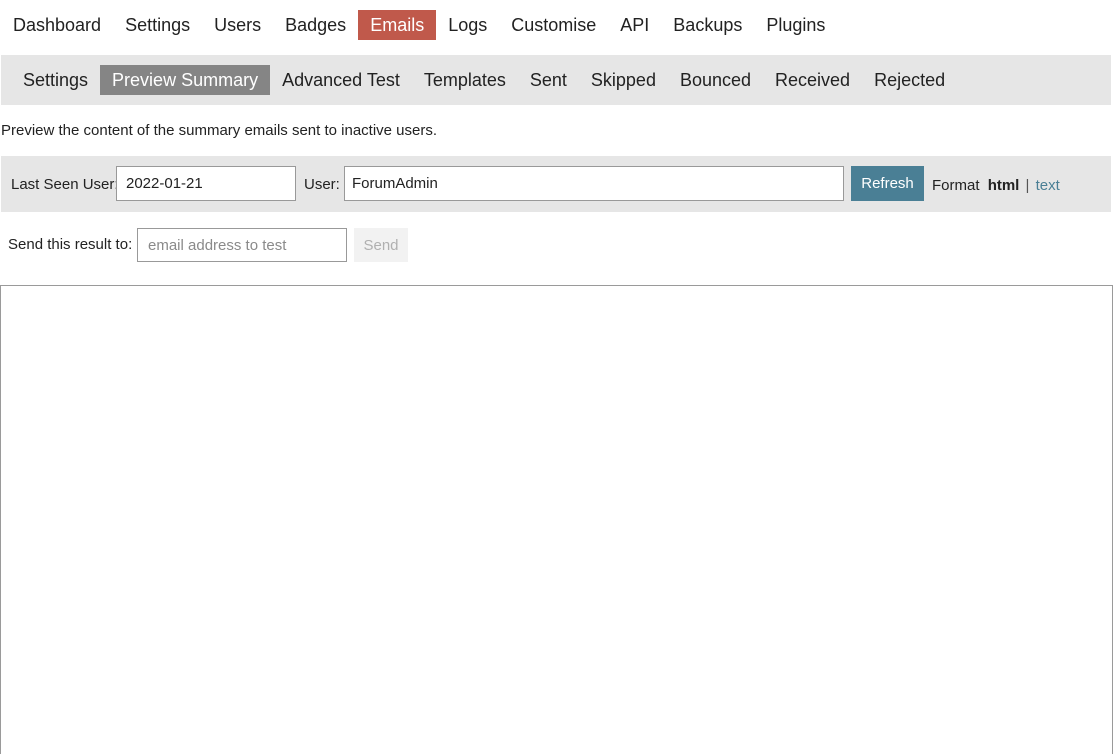 The width and height of the screenshot is (1116, 754). Describe the element at coordinates (206, 183) in the screenshot. I see `last-seen-user-input` at that location.